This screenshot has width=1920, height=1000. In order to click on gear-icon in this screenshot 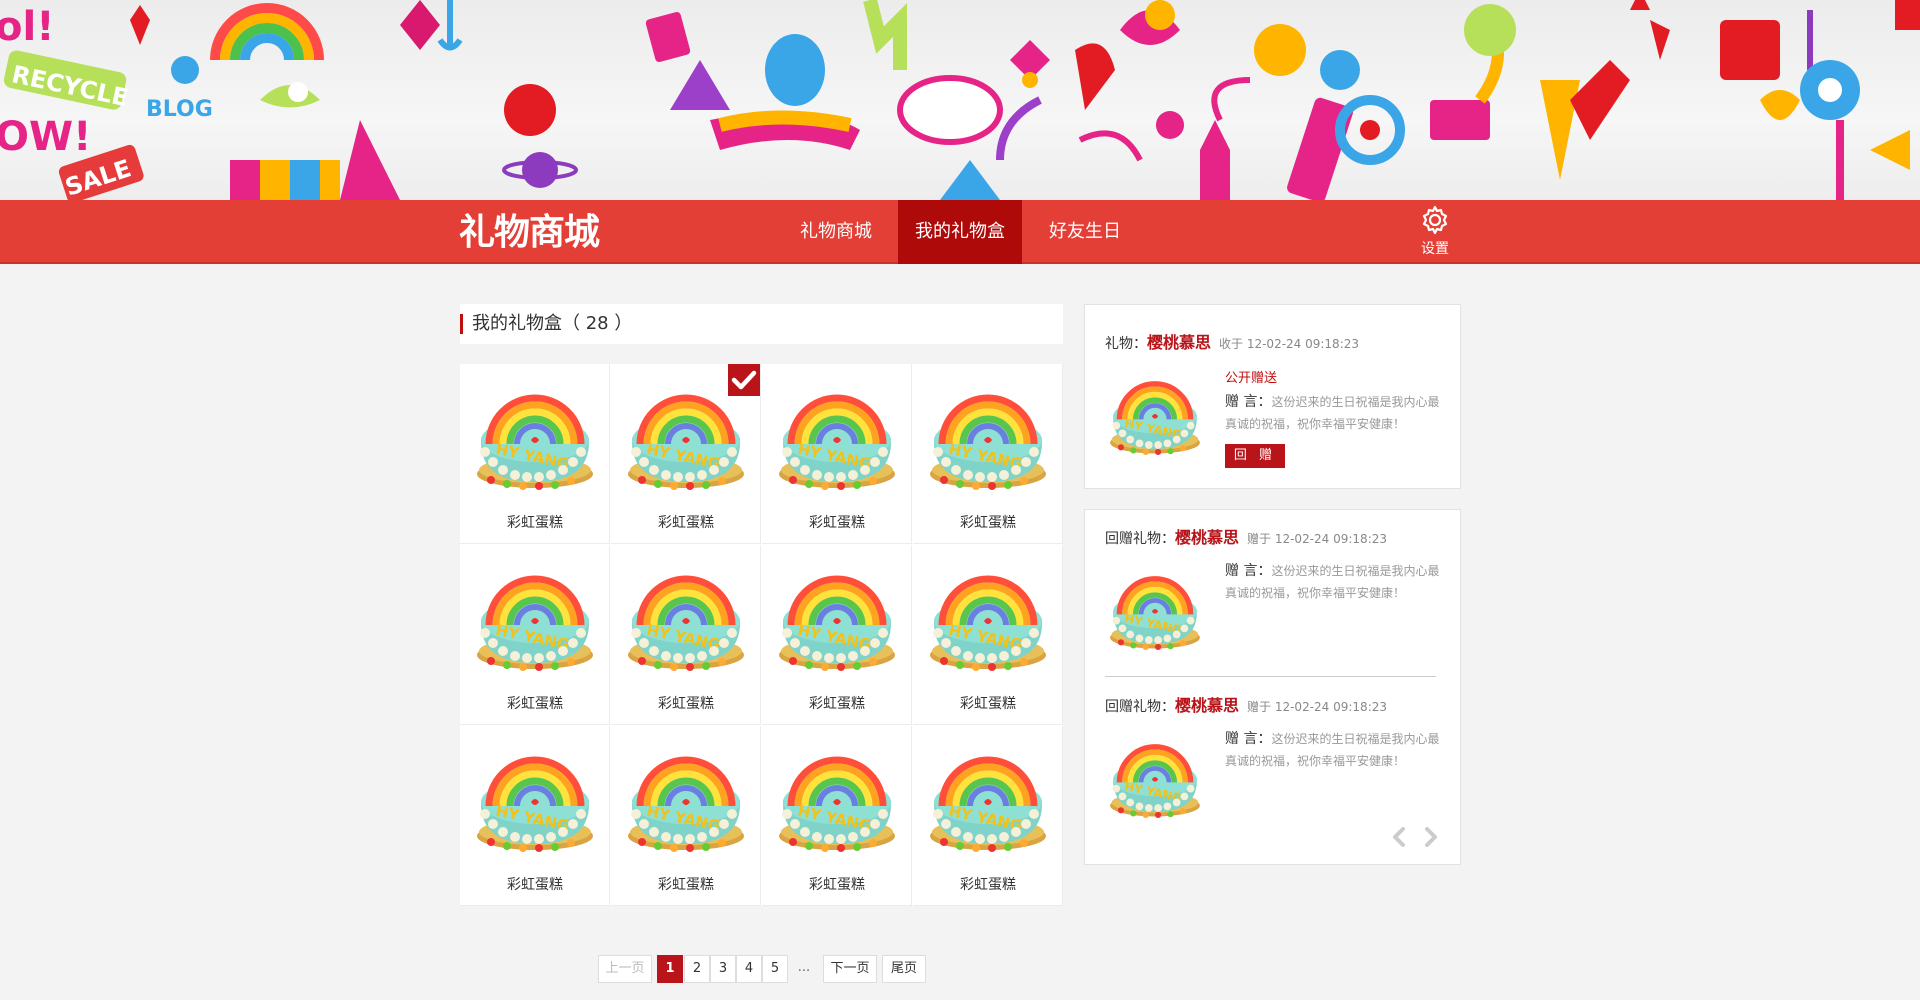, I will do `click(1435, 220)`.